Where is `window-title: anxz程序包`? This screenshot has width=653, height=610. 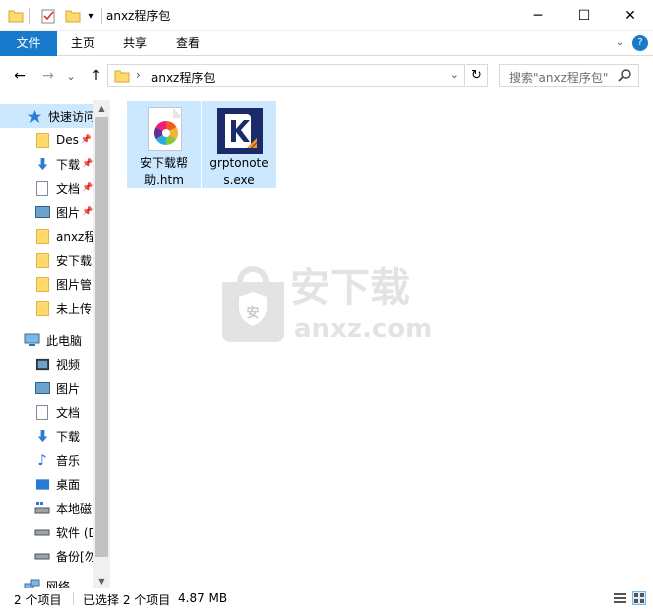 window-title: anxz程序包 is located at coordinates (138, 16).